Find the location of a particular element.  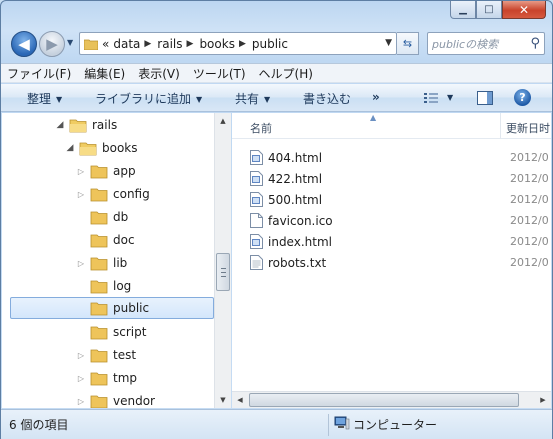

help-icon: ? is located at coordinates (522, 97).